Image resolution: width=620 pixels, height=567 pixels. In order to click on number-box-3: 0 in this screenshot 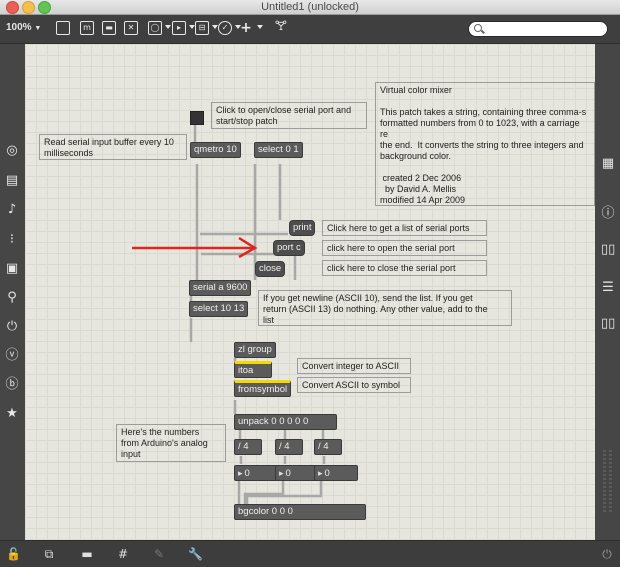, I will do `click(336, 473)`.